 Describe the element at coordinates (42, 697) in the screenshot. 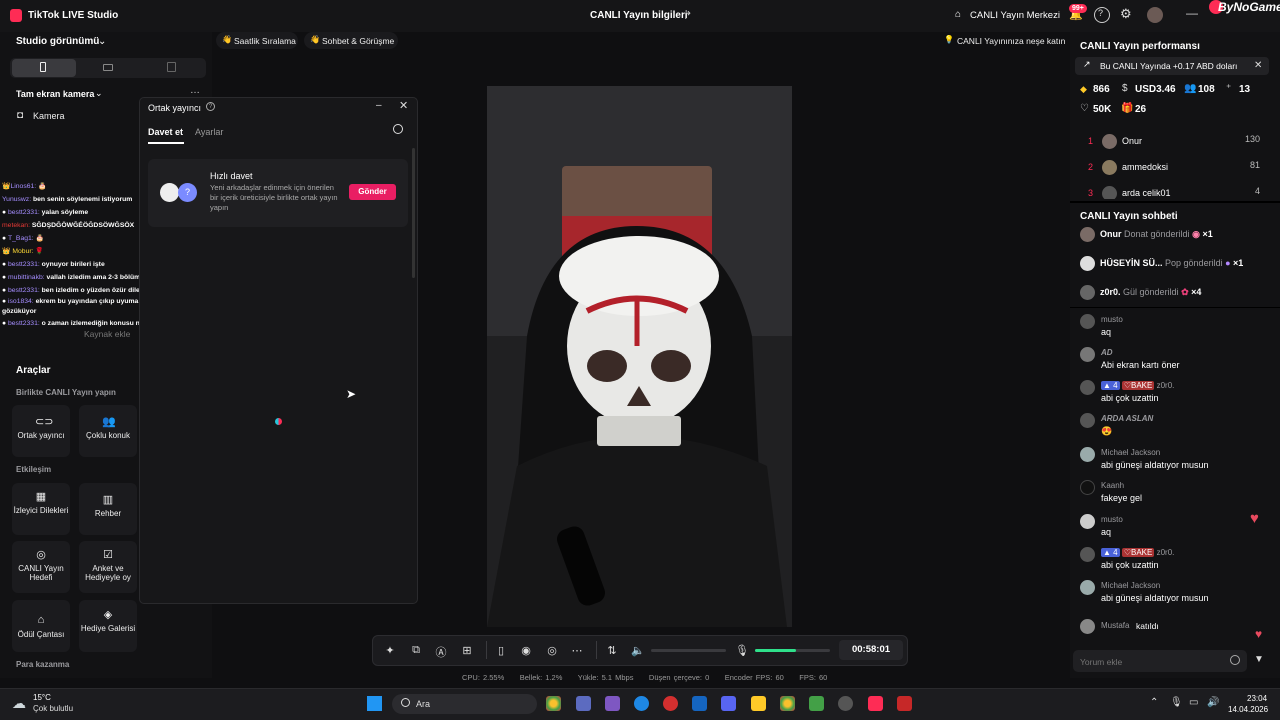

I see `weather-temp: 15°C` at that location.